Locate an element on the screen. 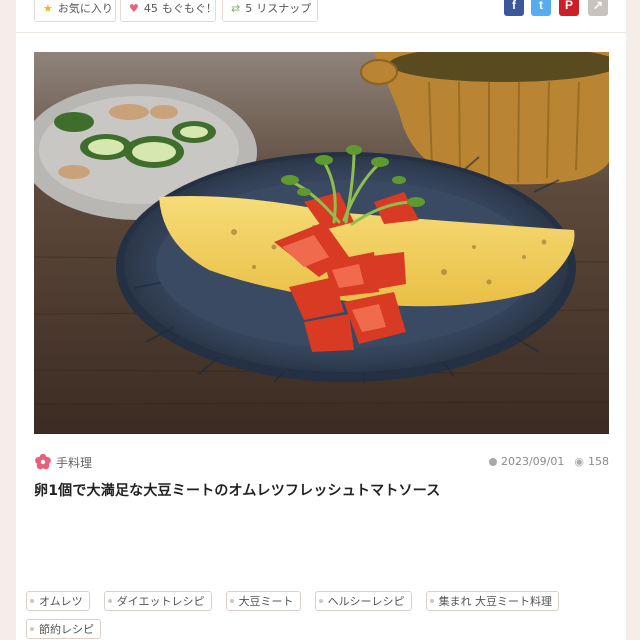 The height and width of the screenshot is (640, 640). post-title: 卵1個で大満足な大豆ミートのオムレツフレッシュトマトソース is located at coordinates (237, 490).